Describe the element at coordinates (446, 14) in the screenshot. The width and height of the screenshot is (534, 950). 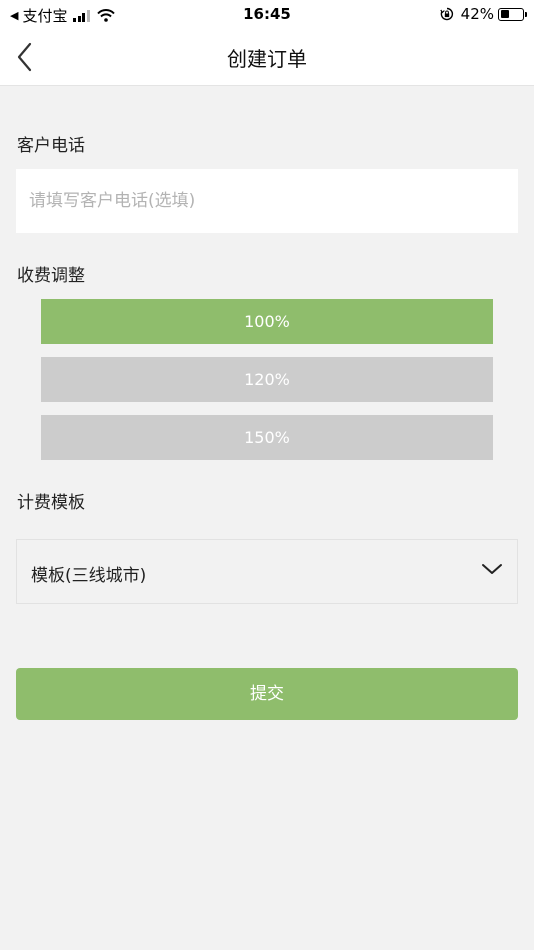
I see `orientation-lock-icon` at that location.